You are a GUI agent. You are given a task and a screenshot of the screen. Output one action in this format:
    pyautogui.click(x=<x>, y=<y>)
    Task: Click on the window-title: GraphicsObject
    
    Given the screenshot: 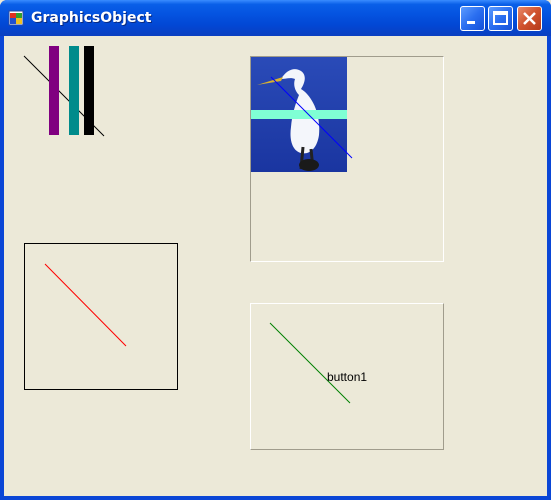 What is the action you would take?
    pyautogui.click(x=91, y=18)
    